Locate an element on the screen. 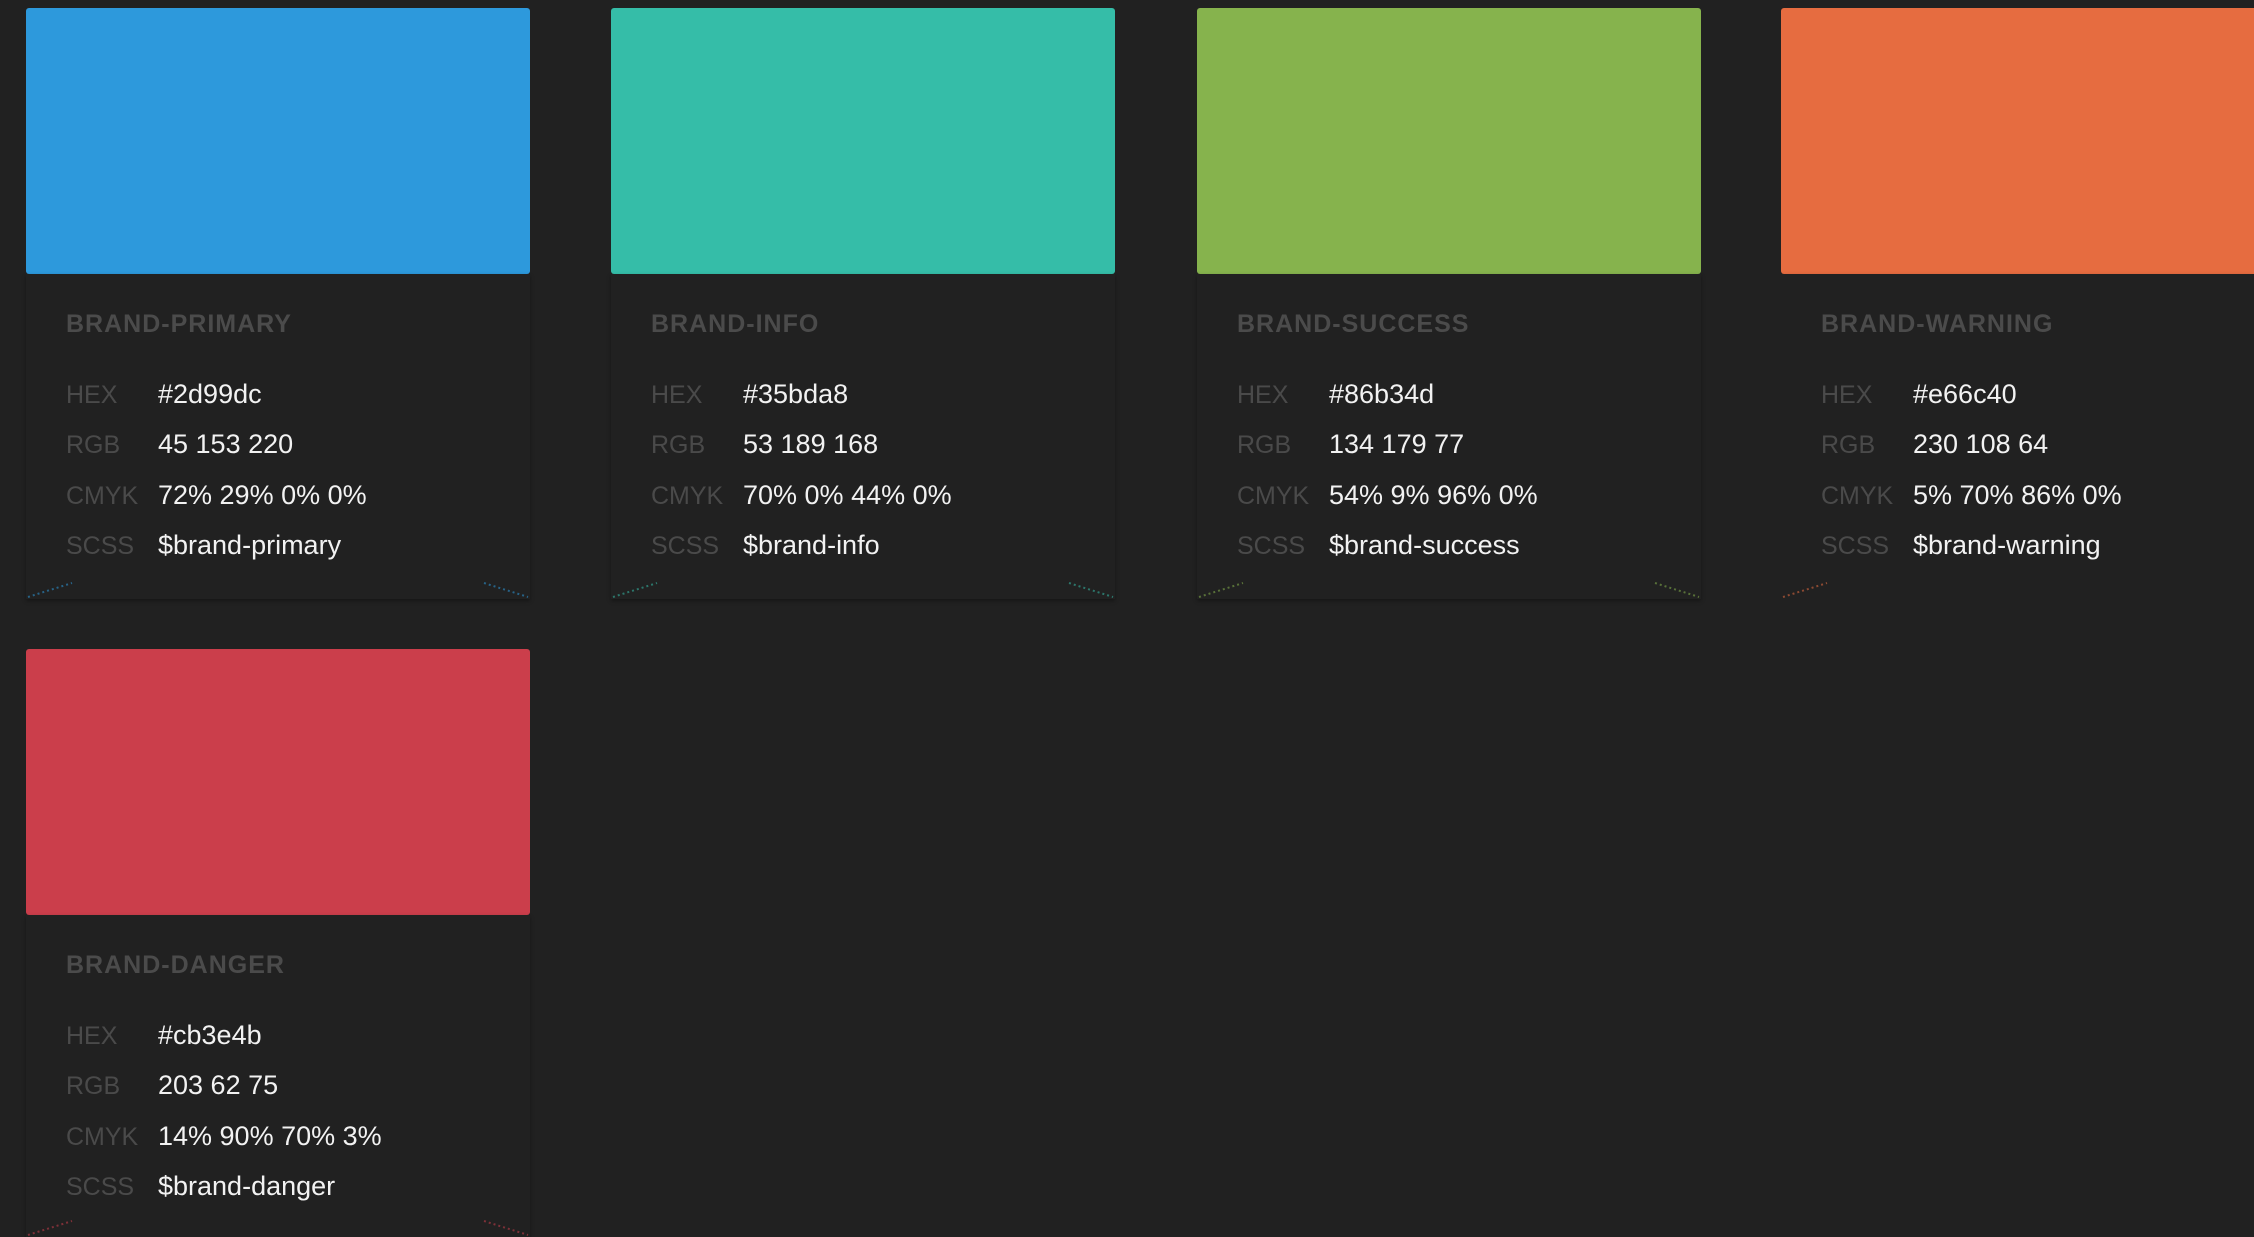 This screenshot has height=1237, width=2254. scss-row: SCSS $brand-primary is located at coordinates (203, 545).